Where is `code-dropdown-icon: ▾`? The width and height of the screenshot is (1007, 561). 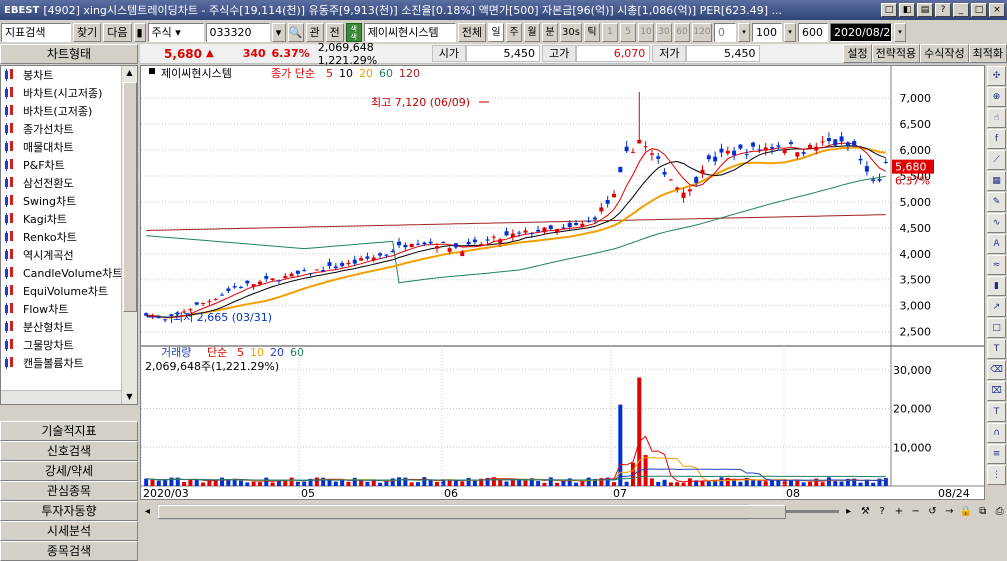
code-dropdown-icon: ▾ is located at coordinates (278, 32).